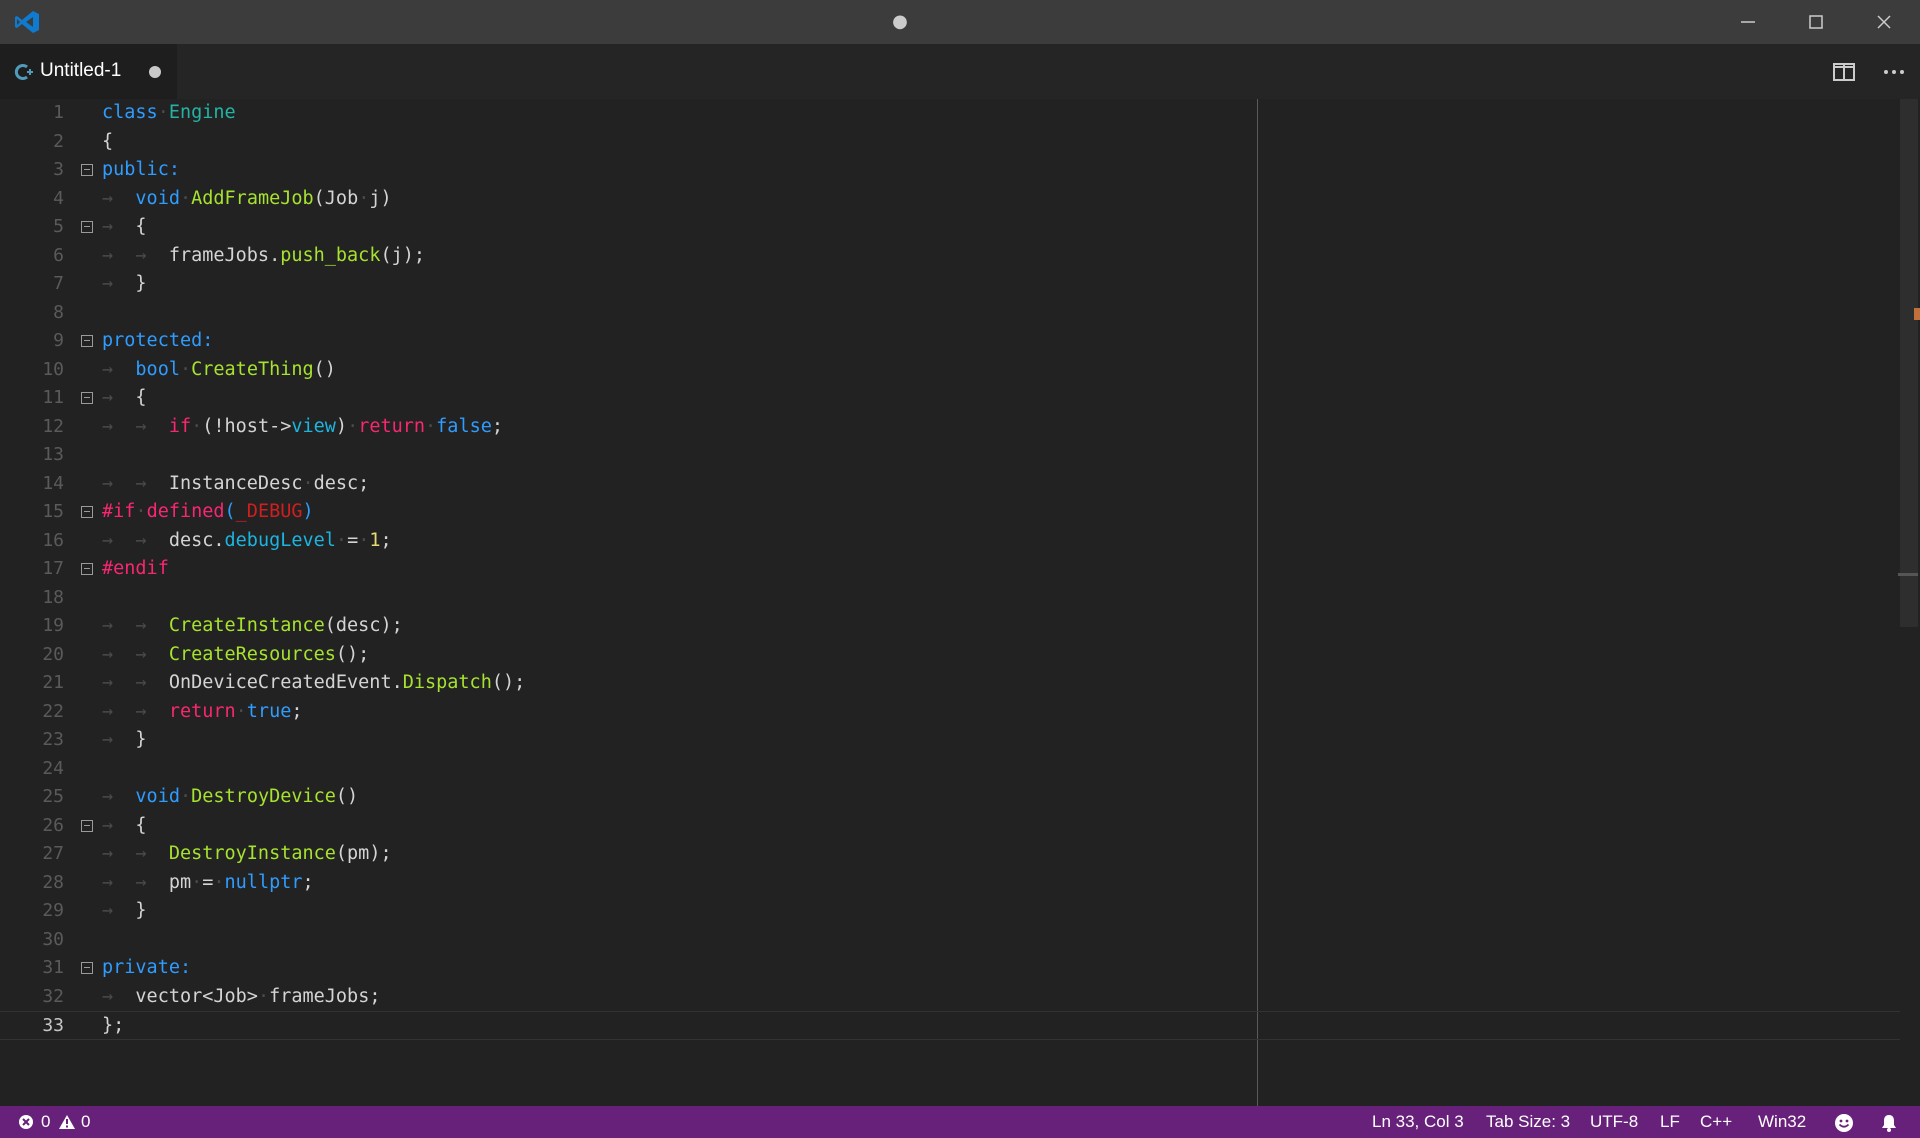  What do you see at coordinates (157, 198) in the screenshot?
I see `code-token: void` at bounding box center [157, 198].